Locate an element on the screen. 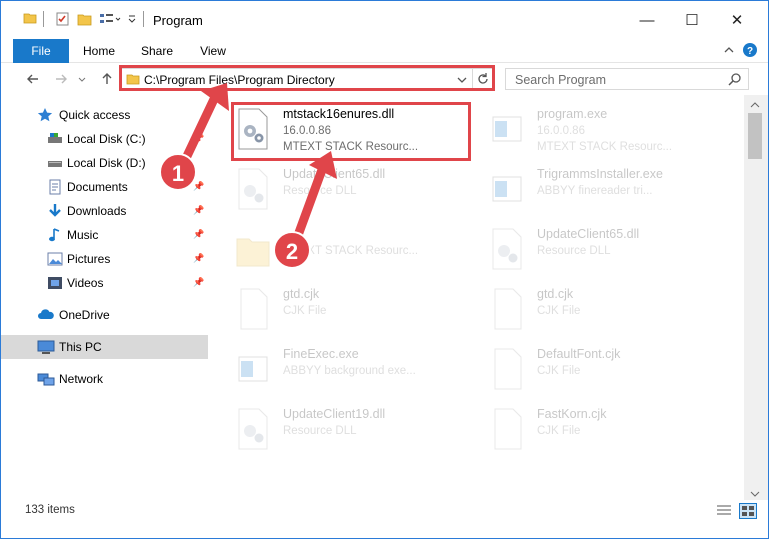 The height and width of the screenshot is (539, 769). step-2-badge: 2 is located at coordinates (292, 250).